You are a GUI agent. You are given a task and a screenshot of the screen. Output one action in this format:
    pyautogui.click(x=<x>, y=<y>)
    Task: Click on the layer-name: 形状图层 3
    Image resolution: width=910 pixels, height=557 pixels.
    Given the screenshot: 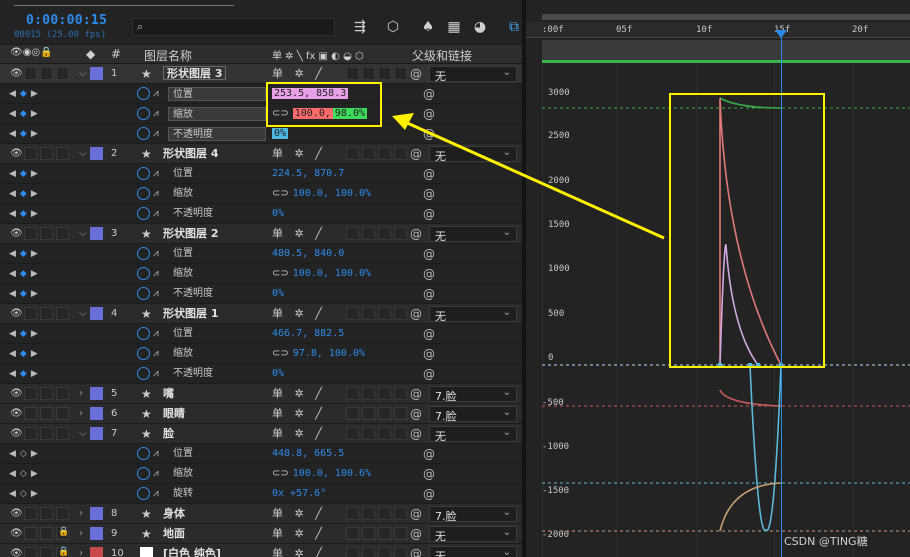 What is the action you would take?
    pyautogui.click(x=195, y=73)
    